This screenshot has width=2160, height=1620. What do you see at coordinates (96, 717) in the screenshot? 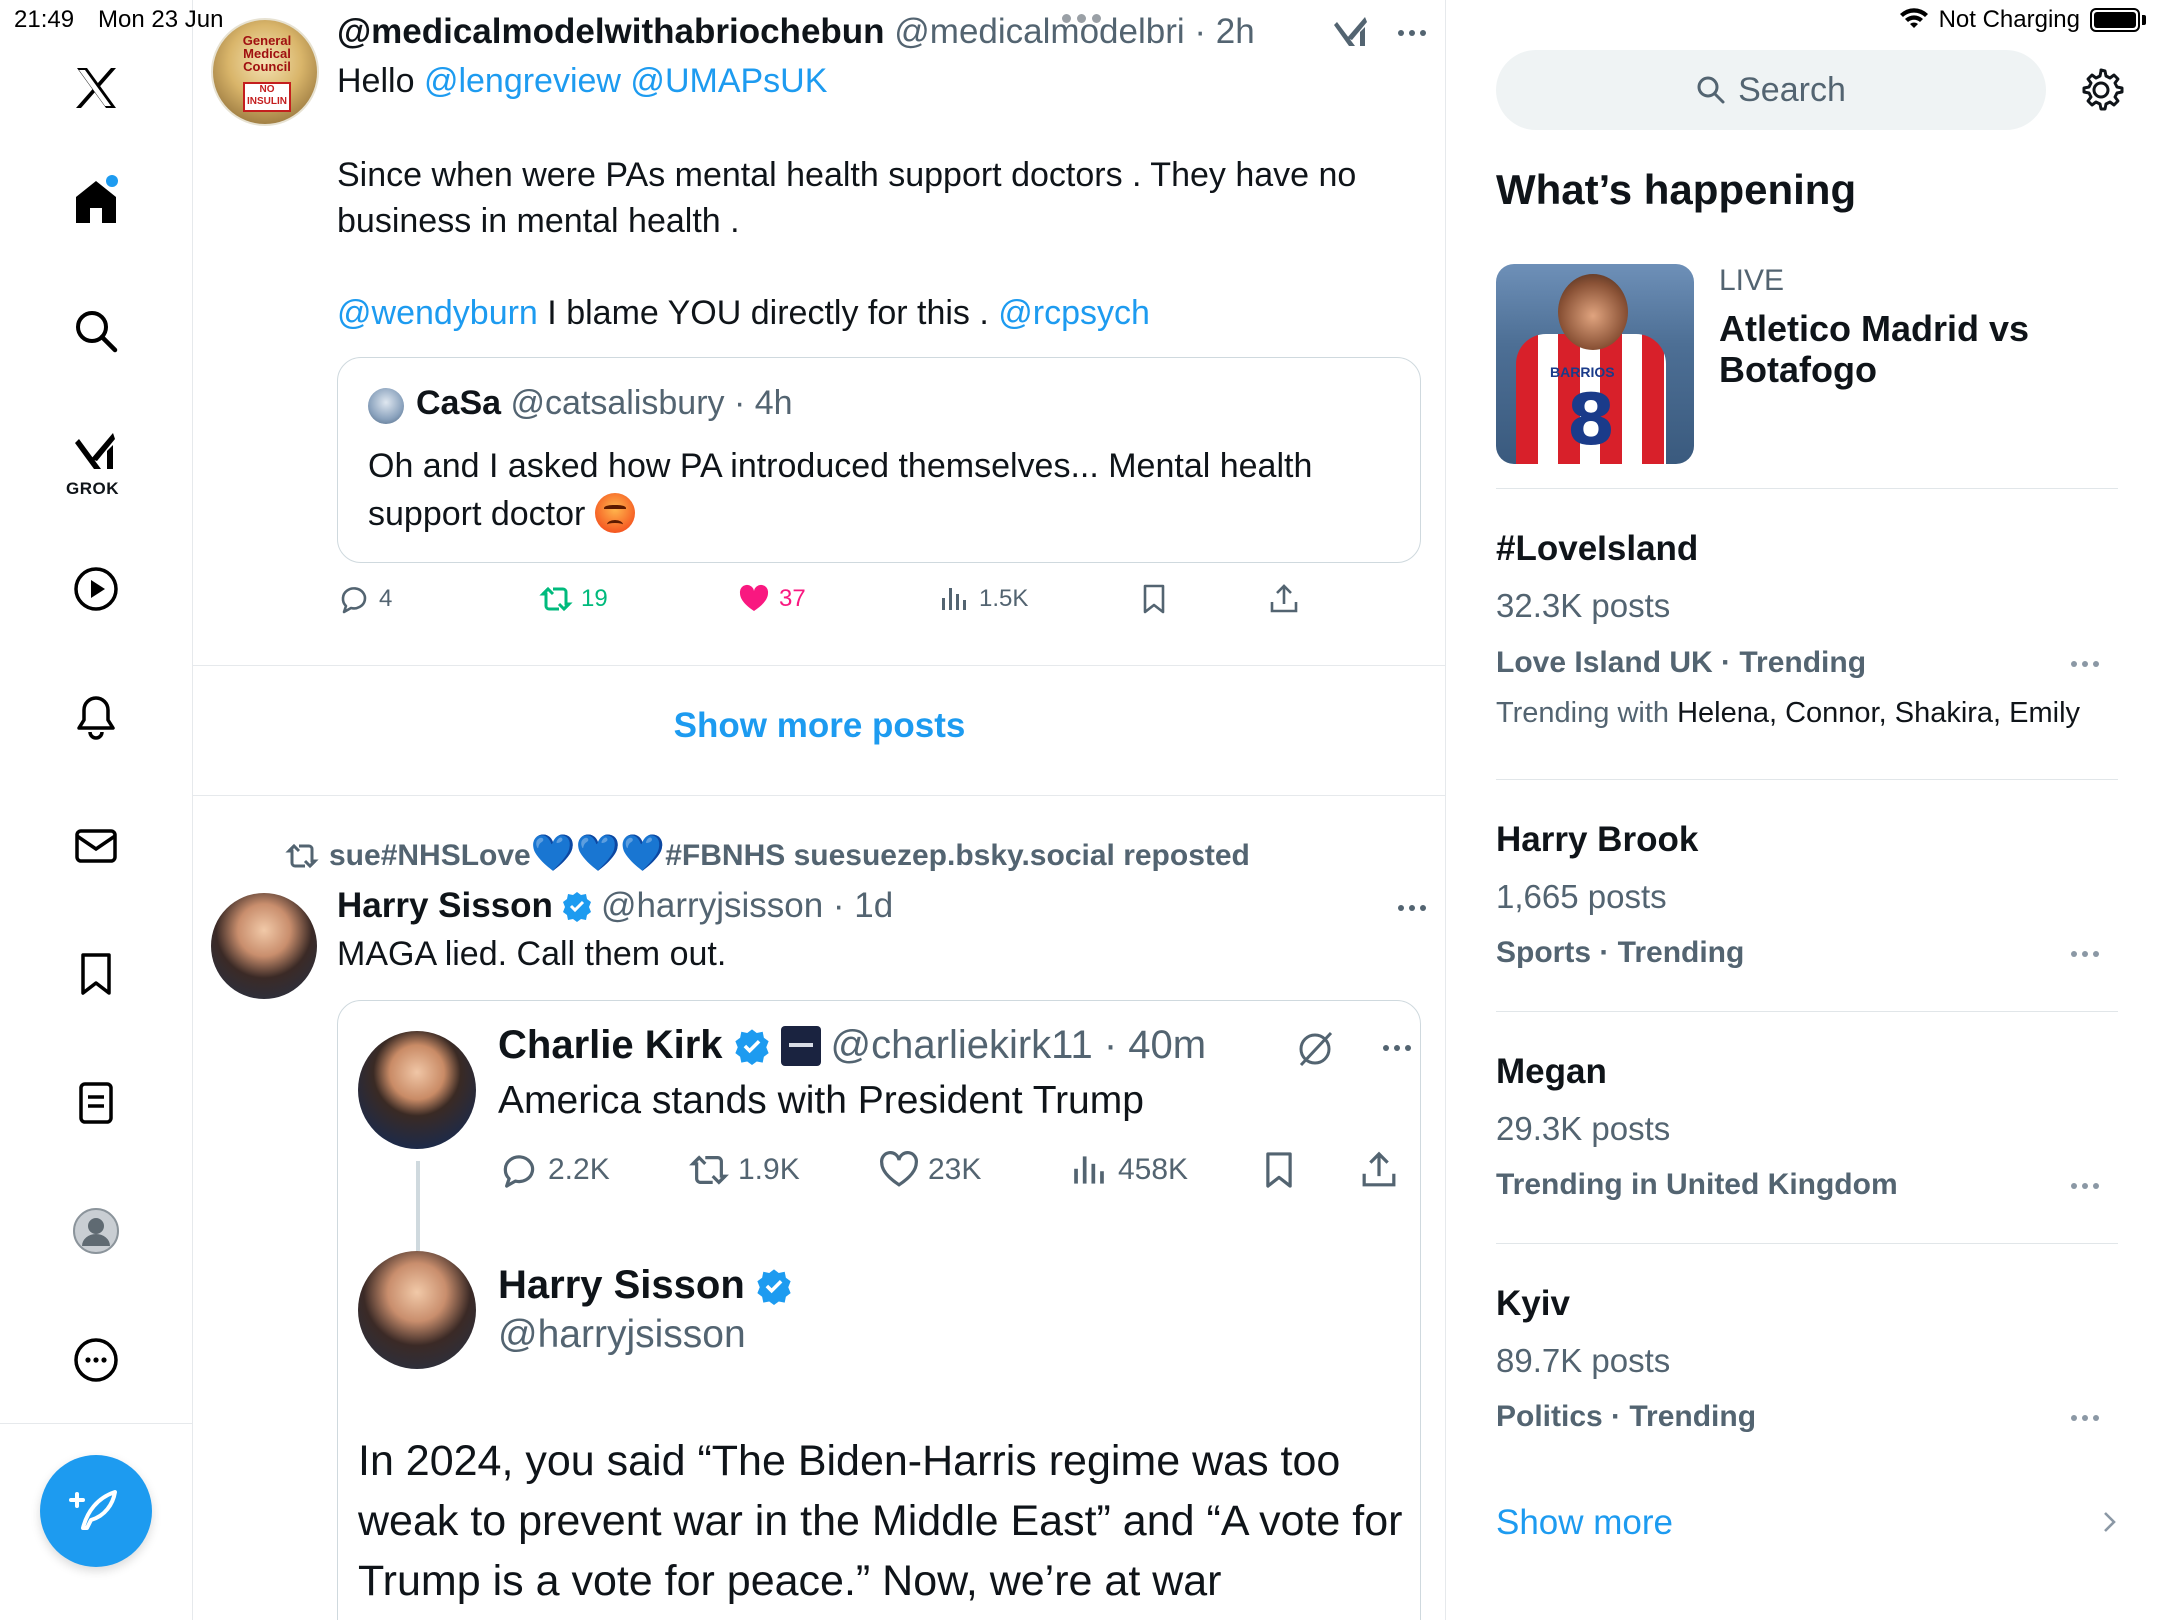
I see `notifications-icon` at bounding box center [96, 717].